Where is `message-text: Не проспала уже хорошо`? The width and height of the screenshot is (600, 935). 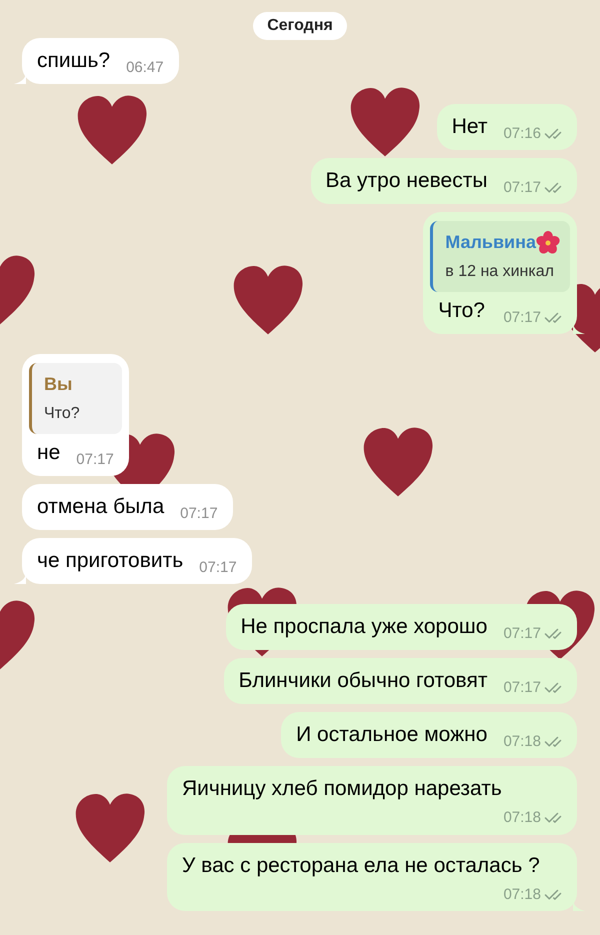 message-text: Не проспала уже хорошо is located at coordinates (364, 627).